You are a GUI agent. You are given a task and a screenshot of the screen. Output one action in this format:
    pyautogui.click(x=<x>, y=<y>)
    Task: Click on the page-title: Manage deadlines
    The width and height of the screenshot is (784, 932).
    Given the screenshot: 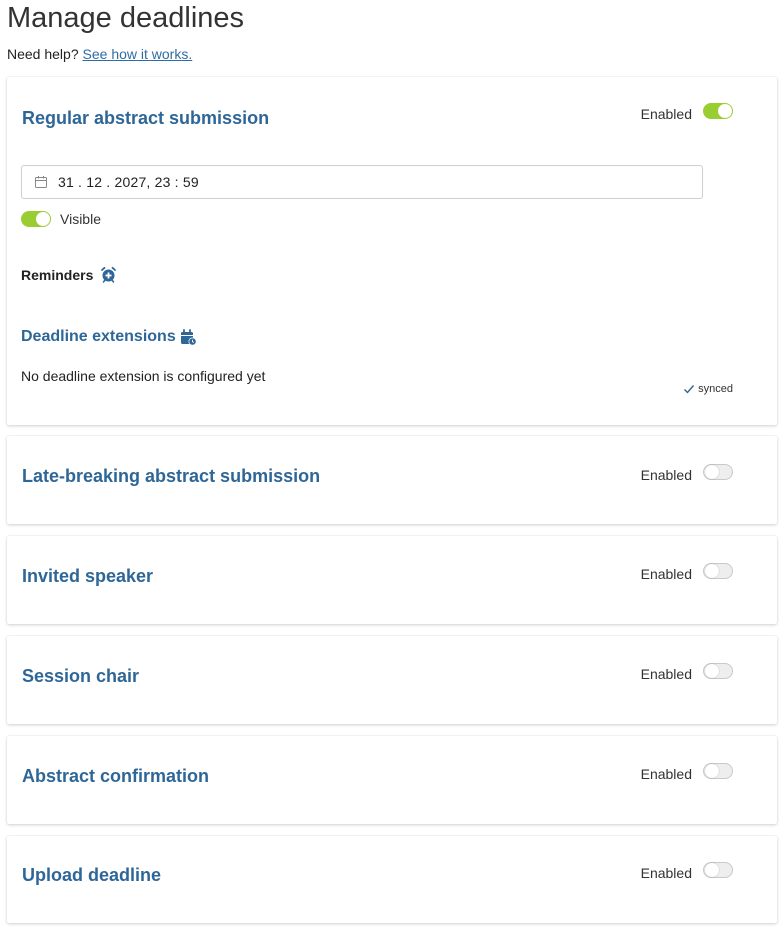 What is the action you would take?
    pyautogui.click(x=126, y=18)
    